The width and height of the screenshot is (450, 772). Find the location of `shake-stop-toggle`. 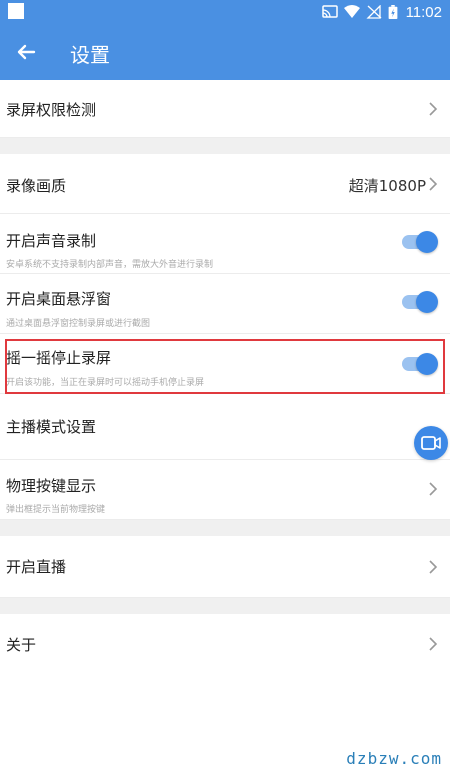

shake-stop-toggle is located at coordinates (420, 364).